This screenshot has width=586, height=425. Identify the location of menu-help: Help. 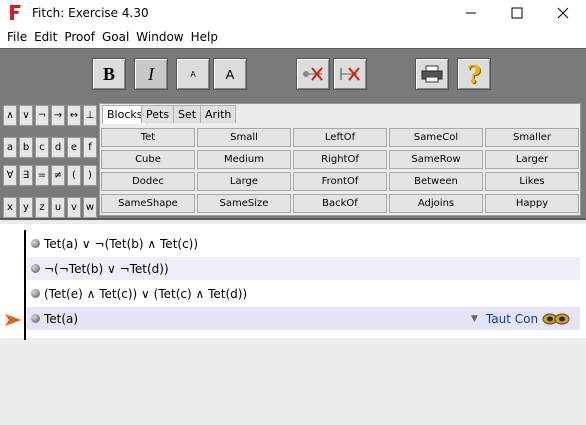
(204, 37).